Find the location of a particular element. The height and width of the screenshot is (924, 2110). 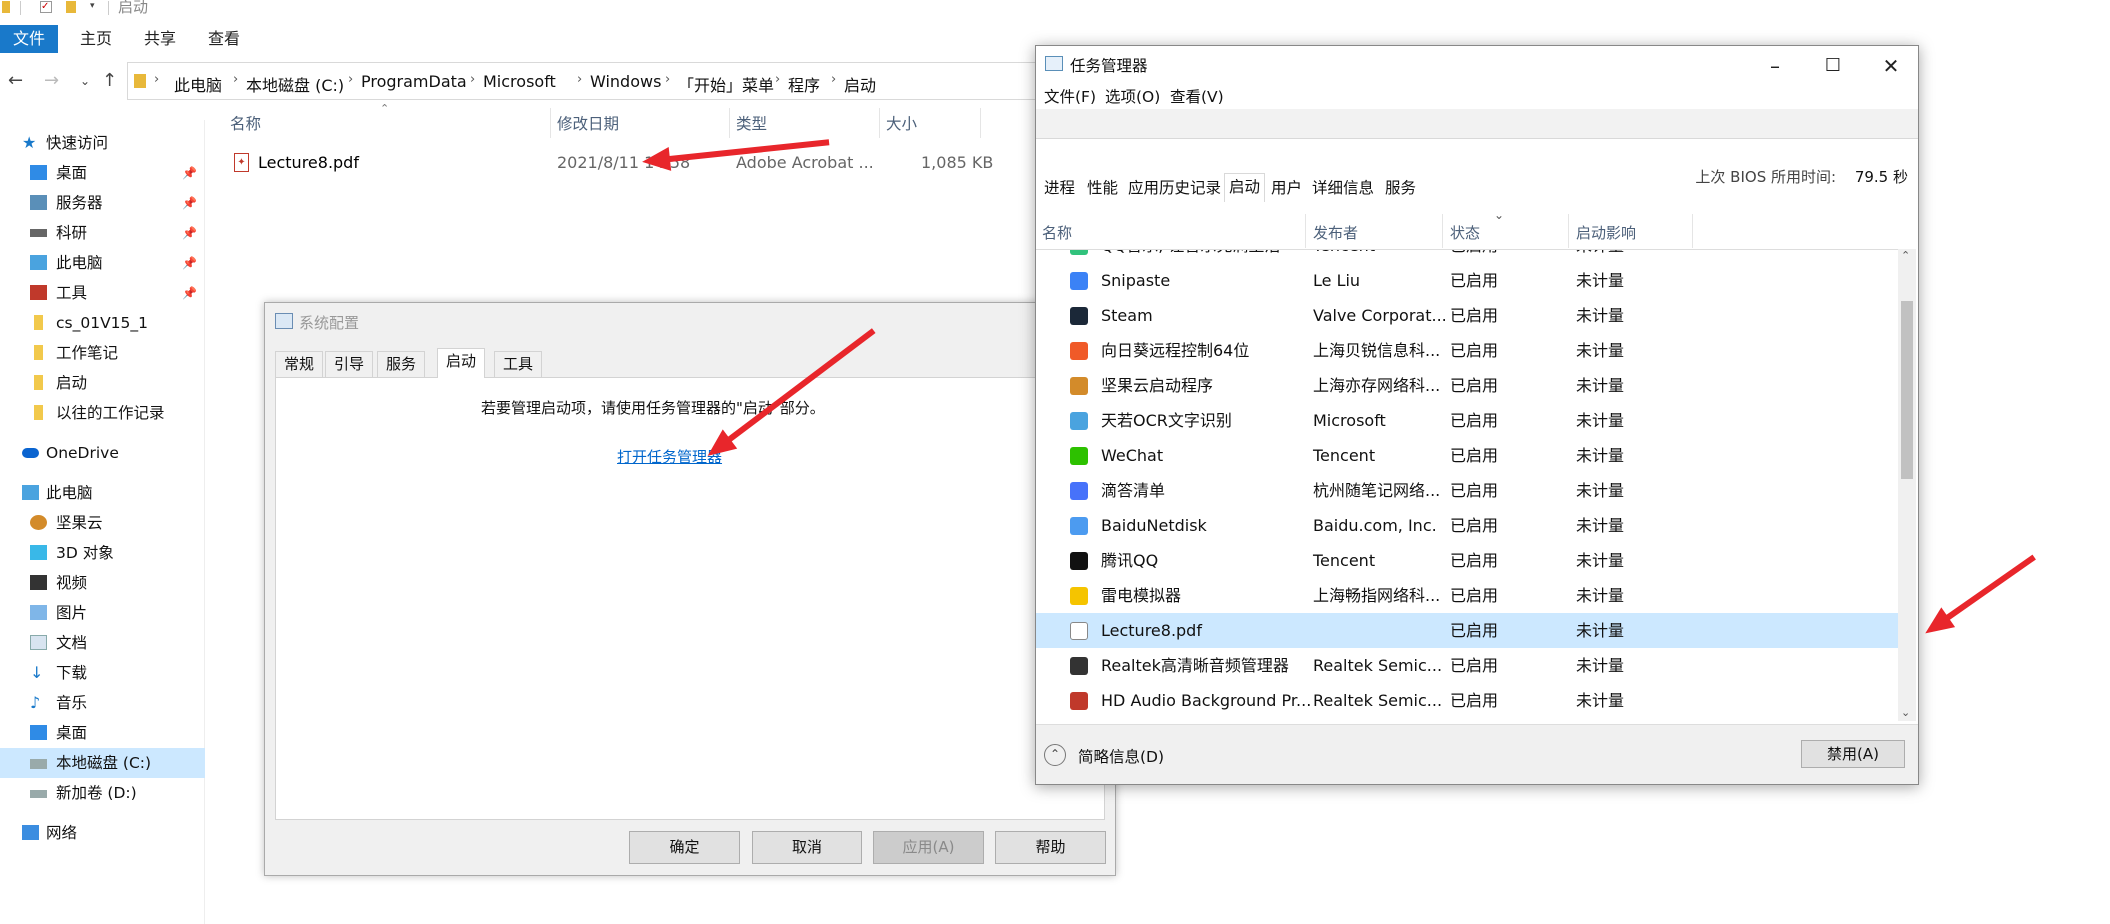

nav-this-pc: 此电脑 is located at coordinates (102, 493).